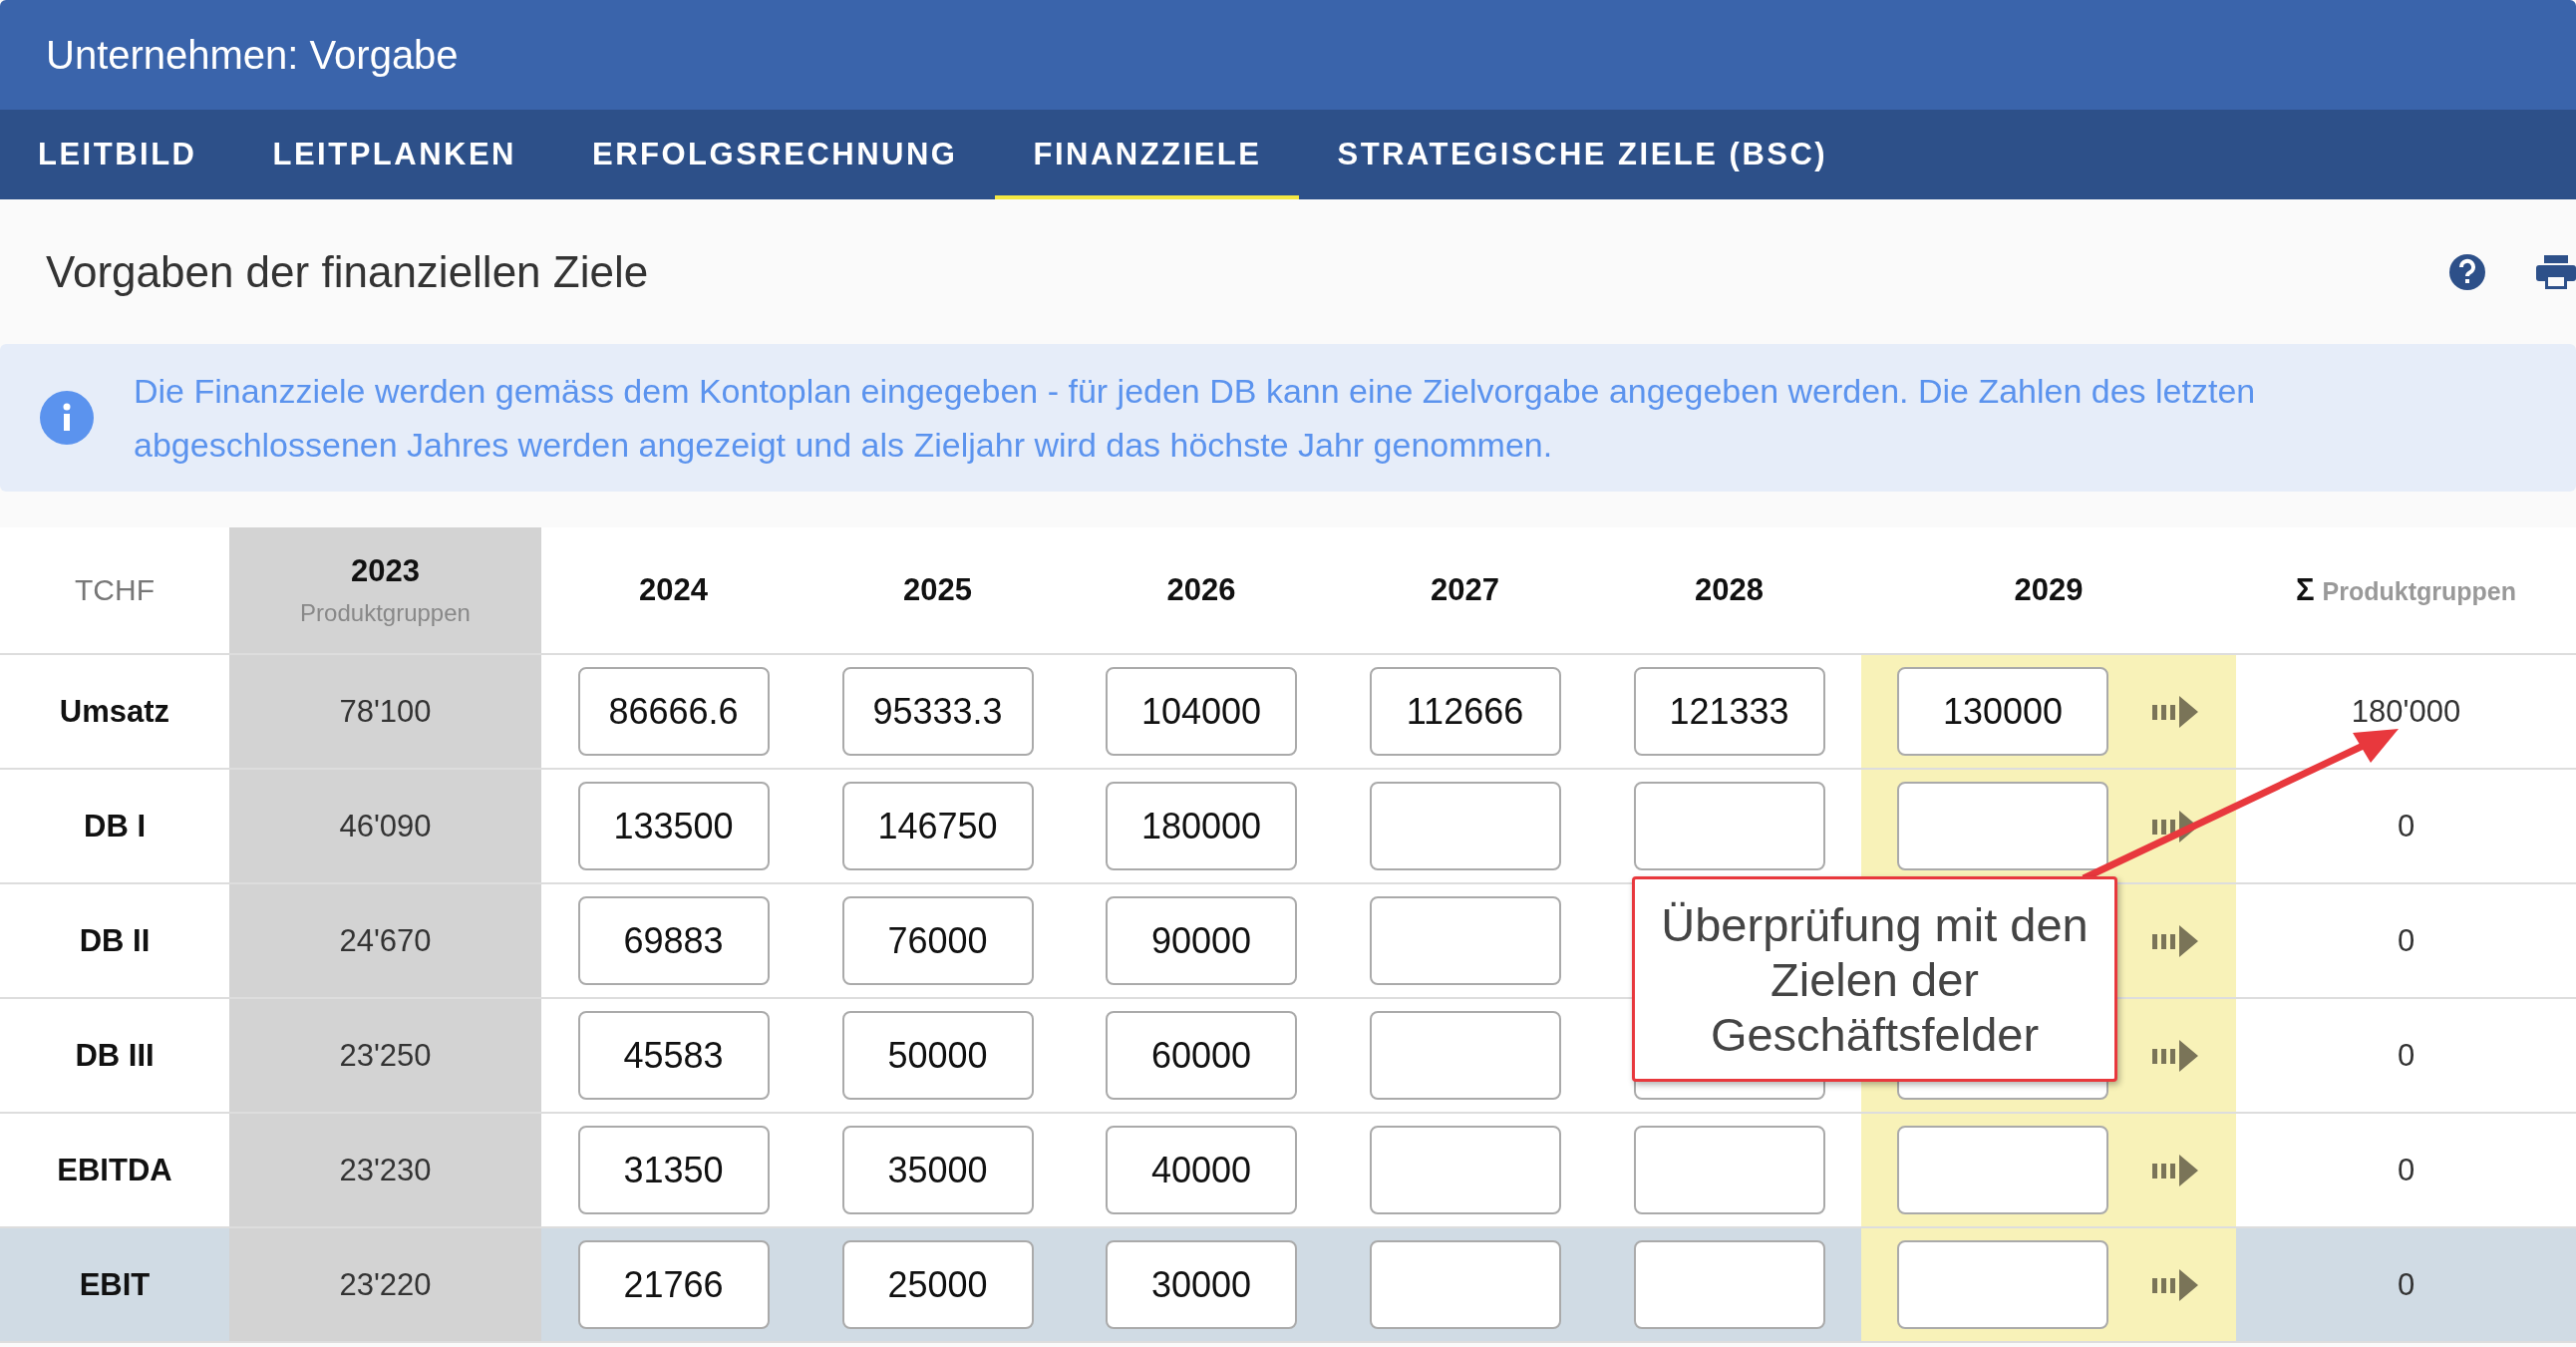  I want to click on column-subheader: Produktgruppen, so click(385, 613).